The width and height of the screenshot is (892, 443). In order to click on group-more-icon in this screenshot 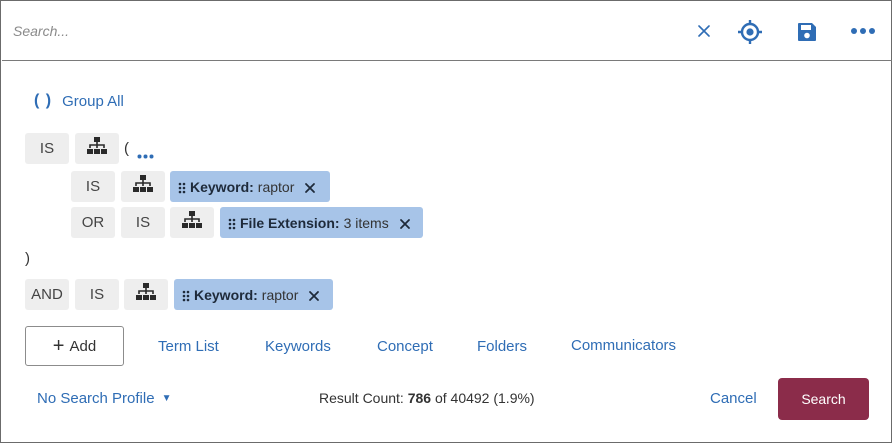, I will do `click(145, 155)`.